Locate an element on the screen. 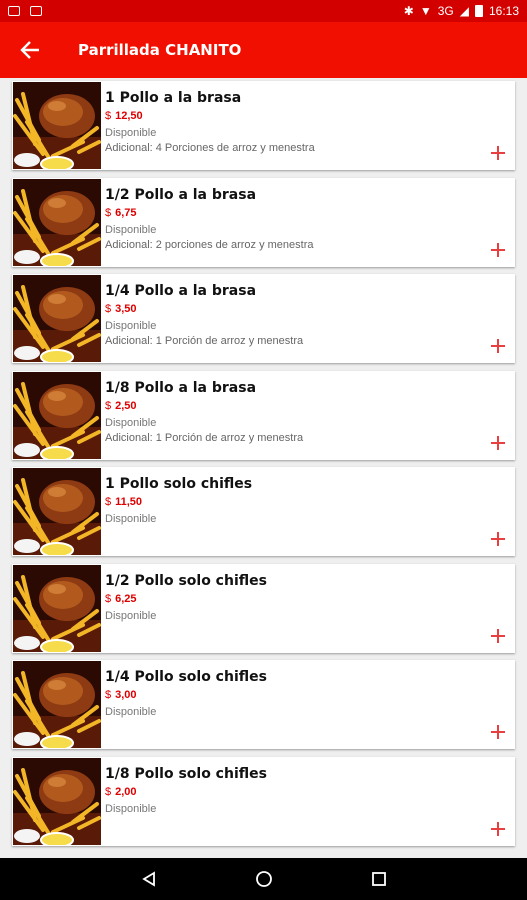 This screenshot has height=900, width=527. product-price: $3,50 is located at coordinates (310, 309).